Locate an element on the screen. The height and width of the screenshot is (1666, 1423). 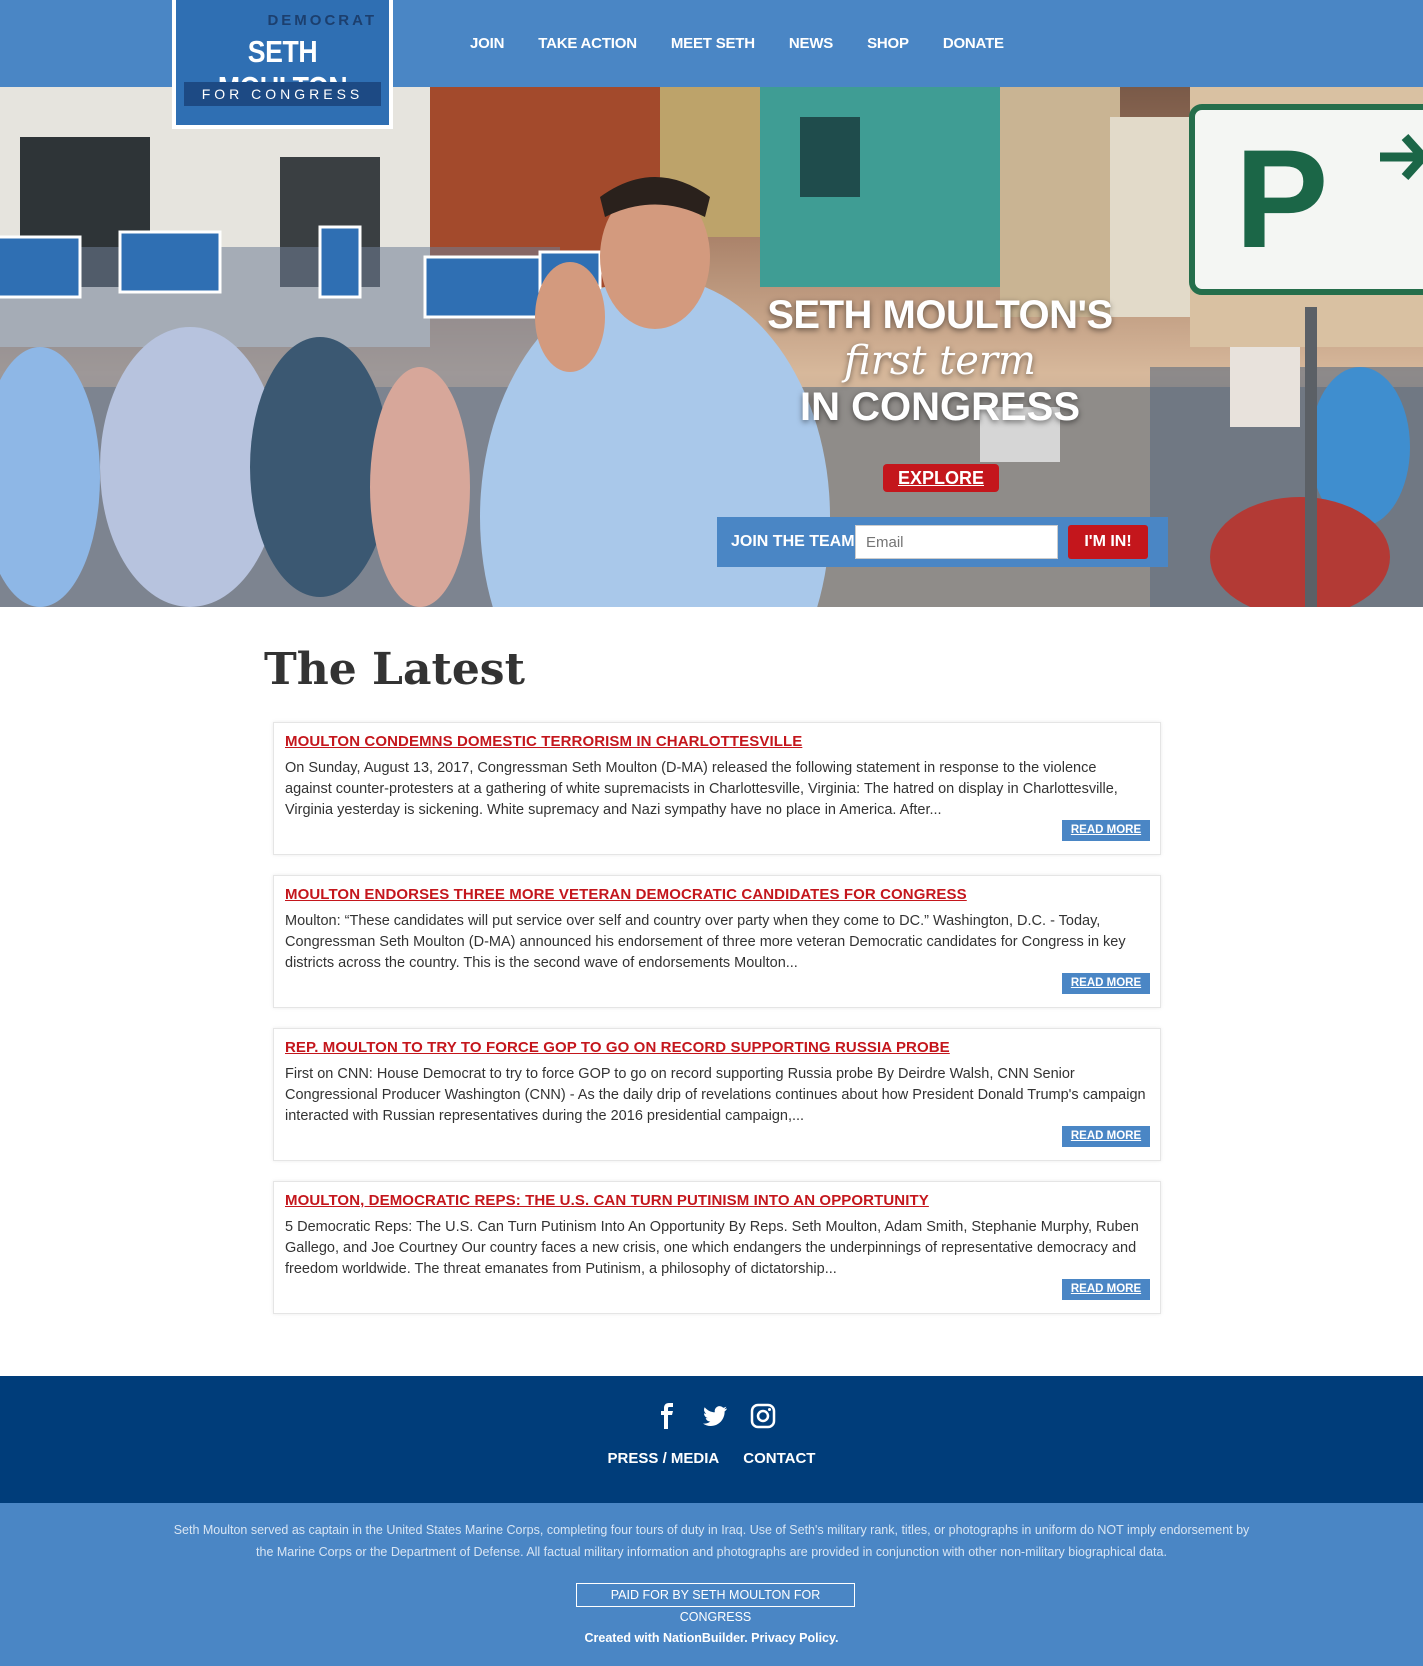
nav-donate: DONATE is located at coordinates (973, 43).